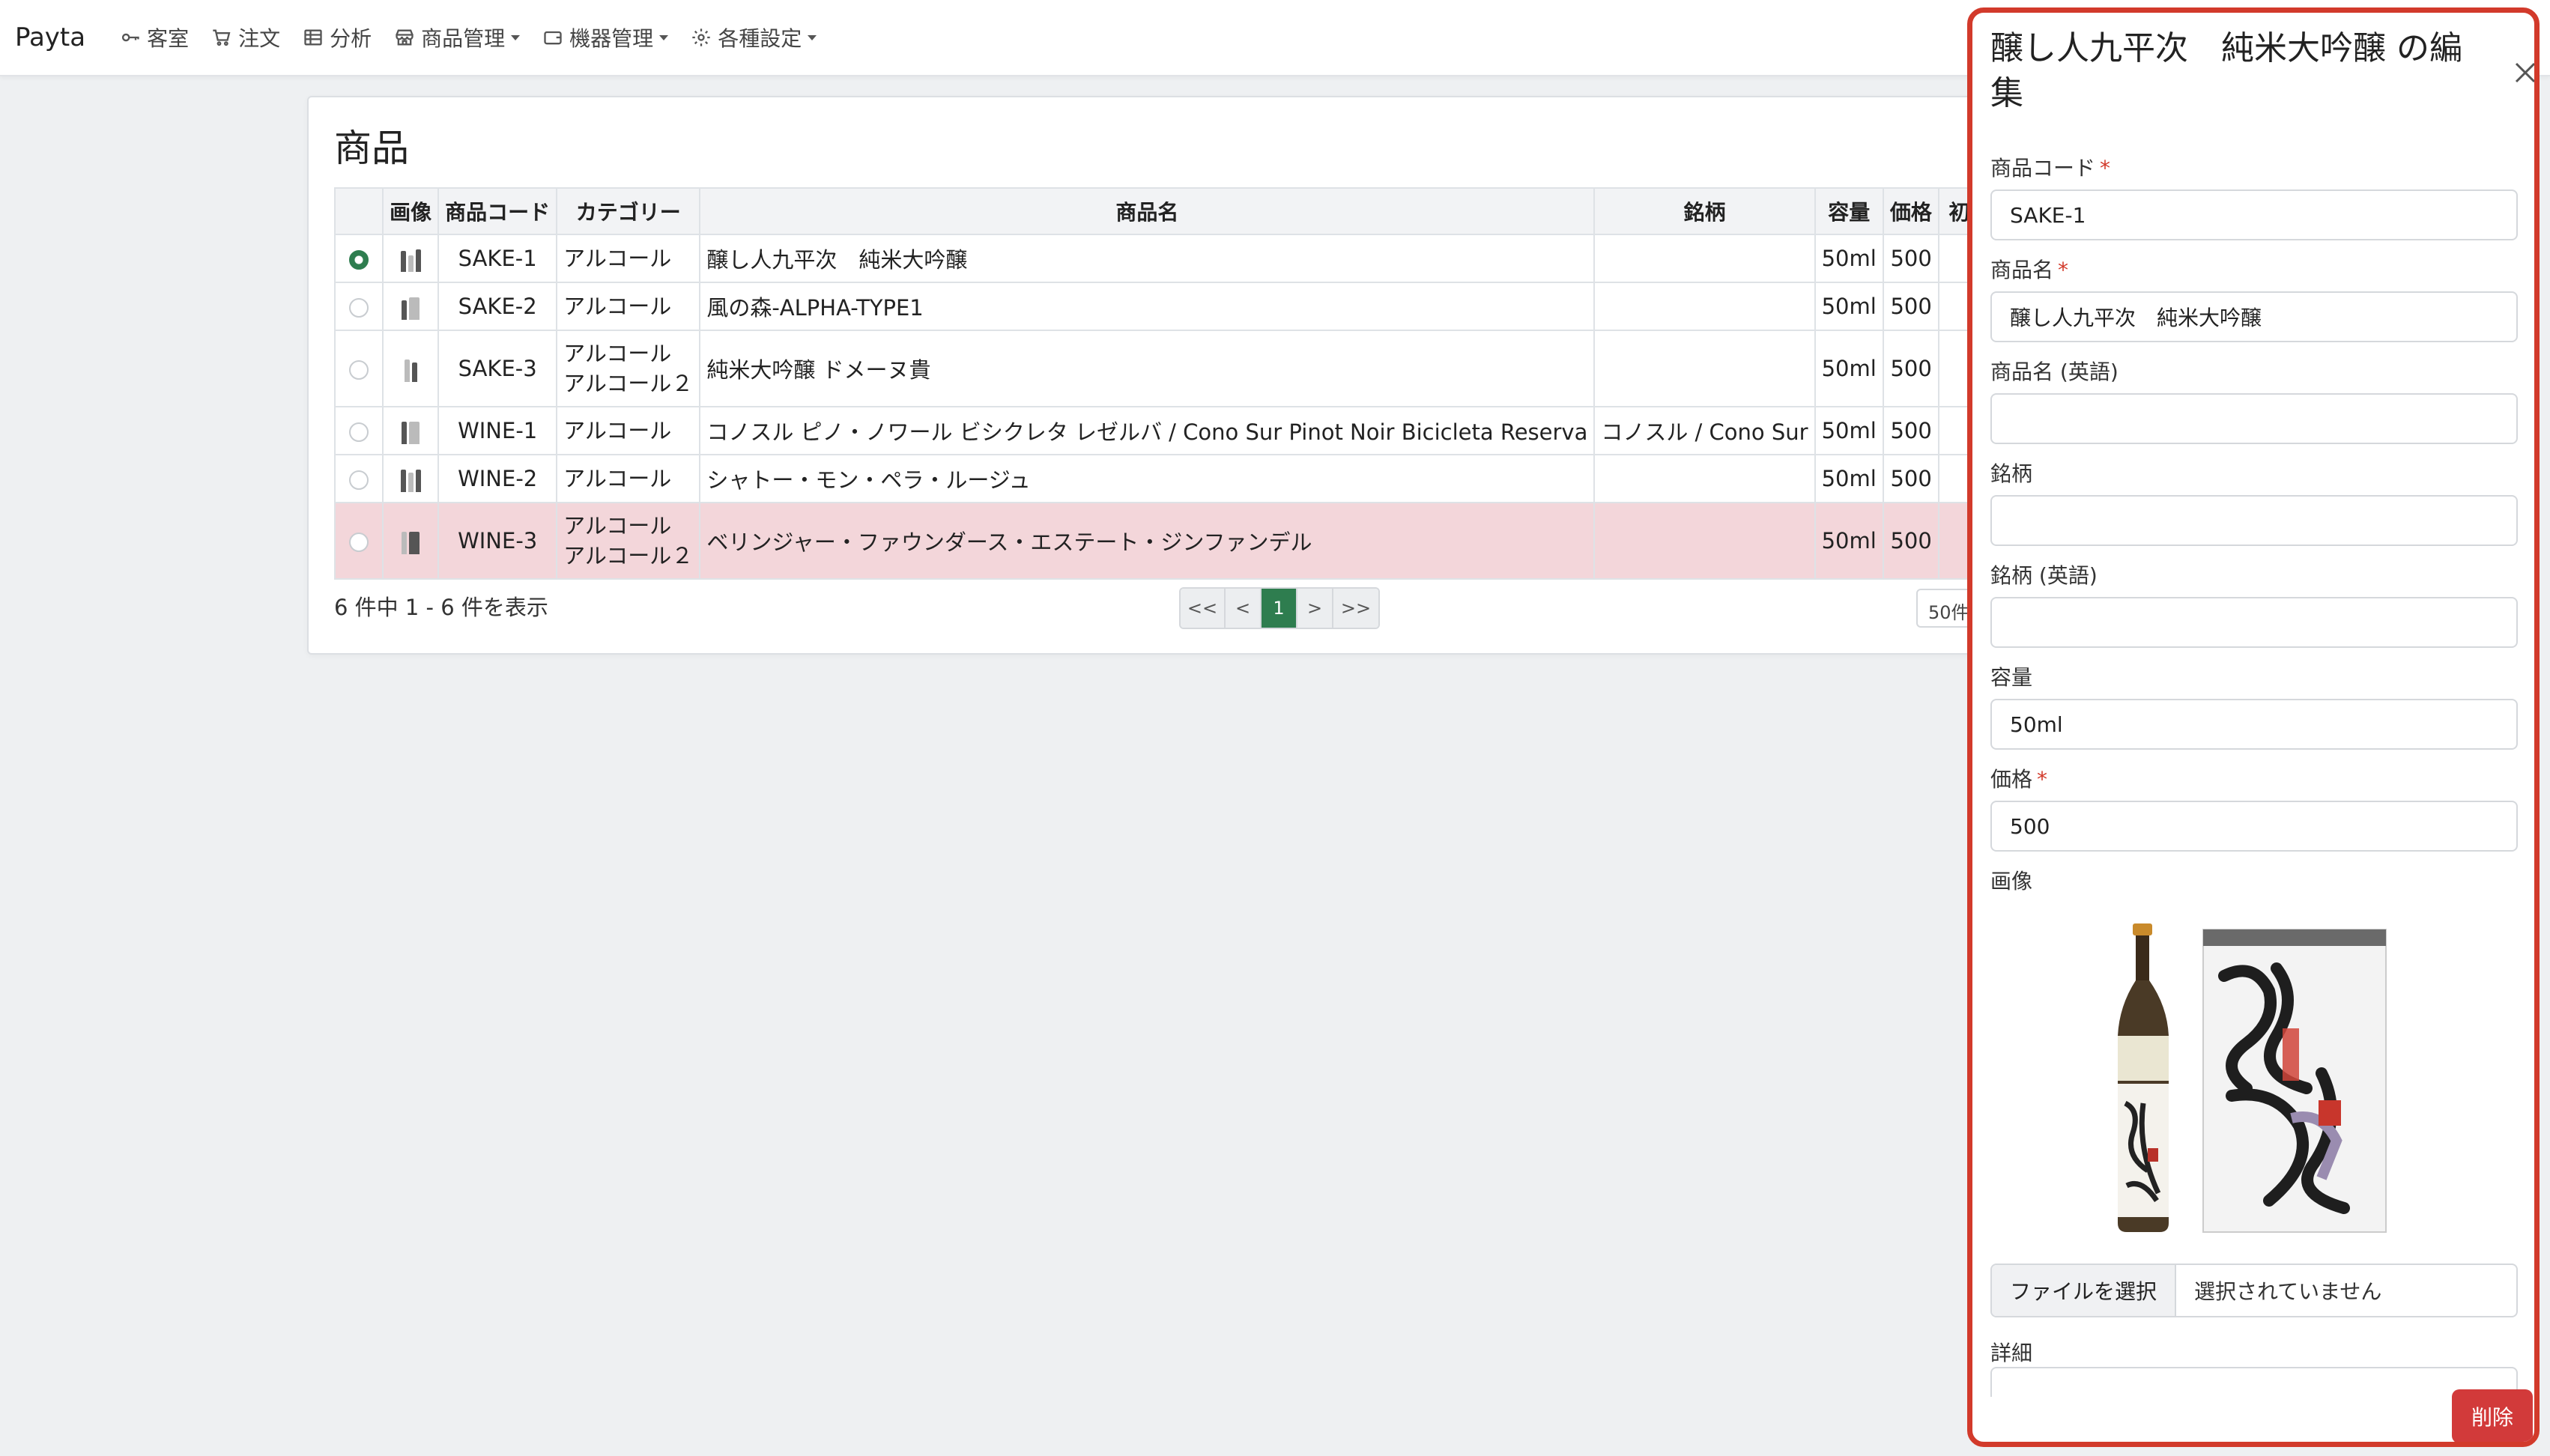  What do you see at coordinates (2523, 73) in the screenshot?
I see `close-button` at bounding box center [2523, 73].